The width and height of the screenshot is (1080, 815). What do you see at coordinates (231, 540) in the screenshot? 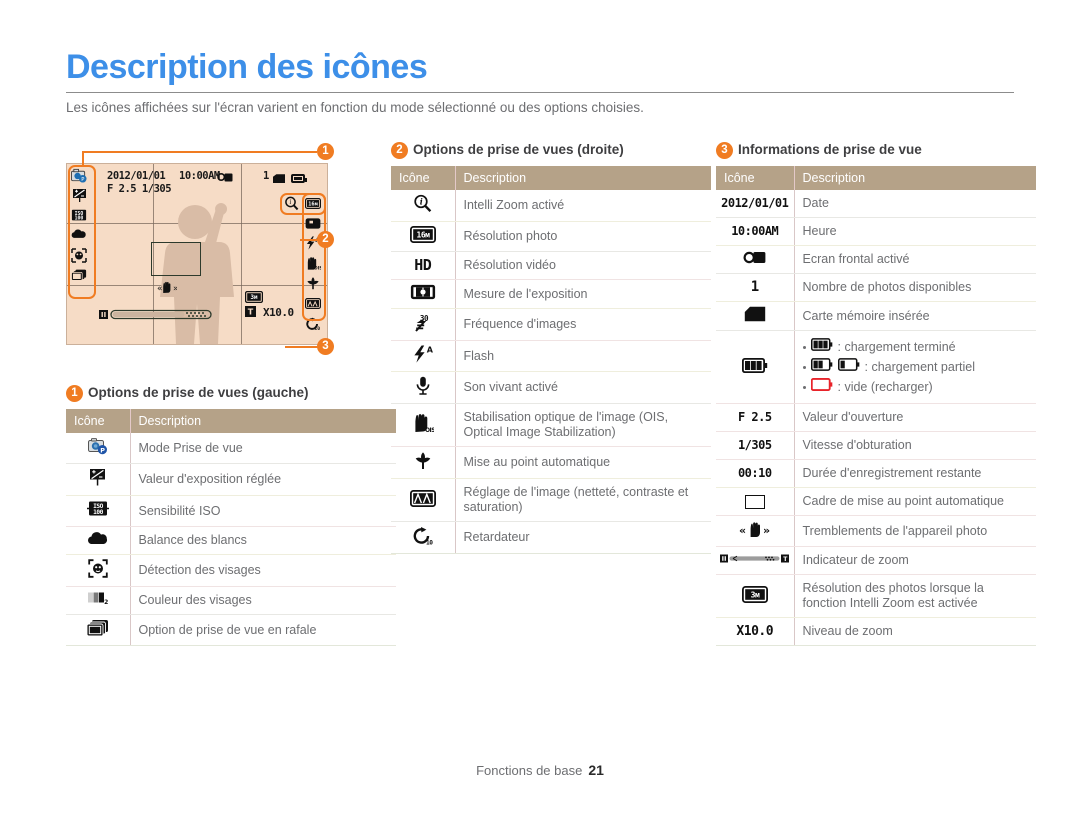
I see `table-row: Balance des blancs` at bounding box center [231, 540].